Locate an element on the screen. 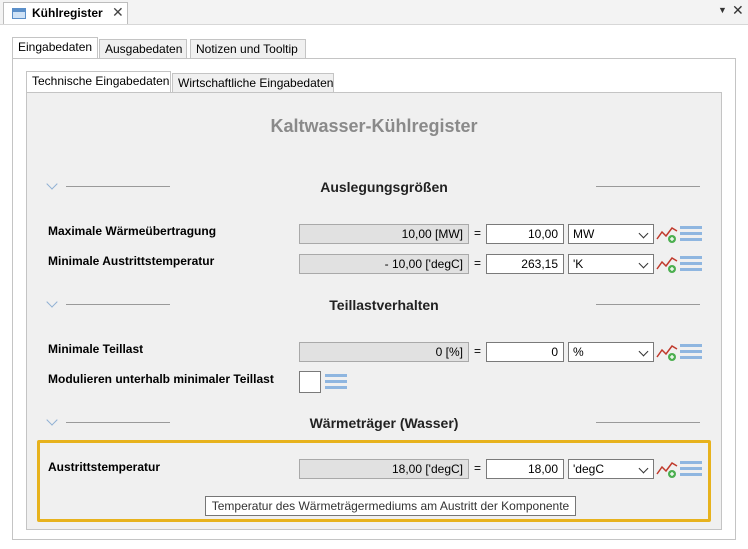  tab-eingabedaten: Eingabedaten is located at coordinates (55, 48).